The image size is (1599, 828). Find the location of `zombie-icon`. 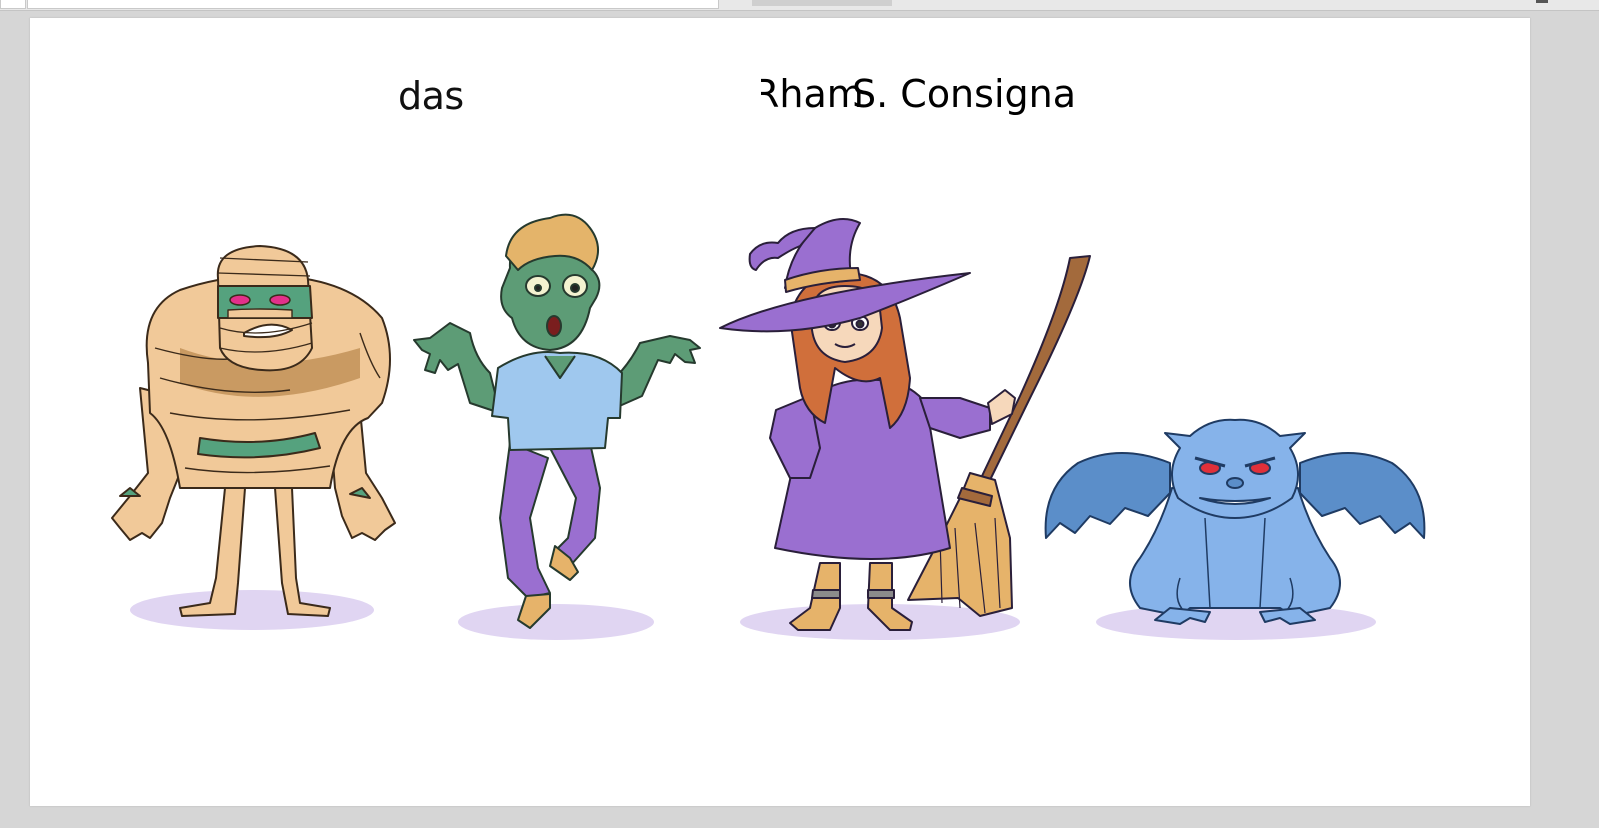

zombie-icon is located at coordinates (557, 426).